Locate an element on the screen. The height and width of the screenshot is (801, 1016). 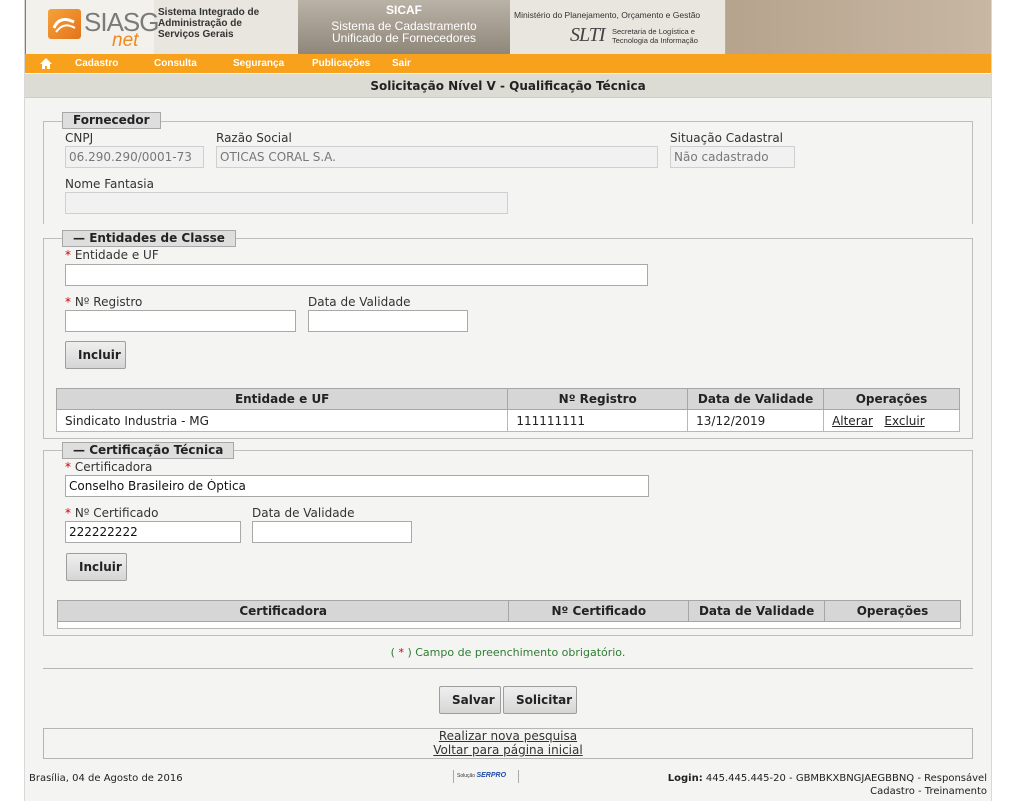
registro-label: * Nº Registro is located at coordinates (103, 302).